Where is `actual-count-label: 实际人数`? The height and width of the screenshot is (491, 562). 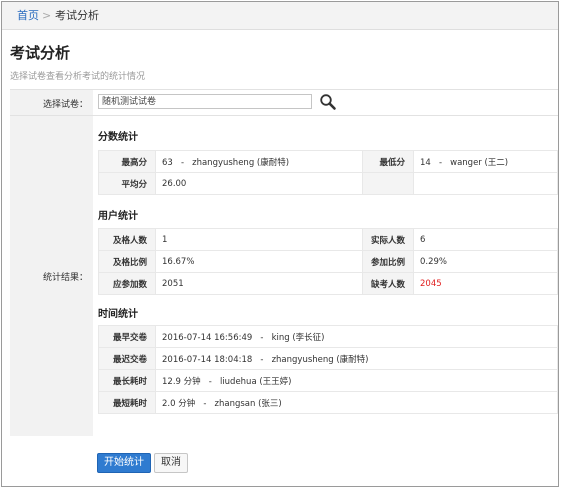
actual-count-label: 实际人数 is located at coordinates (388, 239).